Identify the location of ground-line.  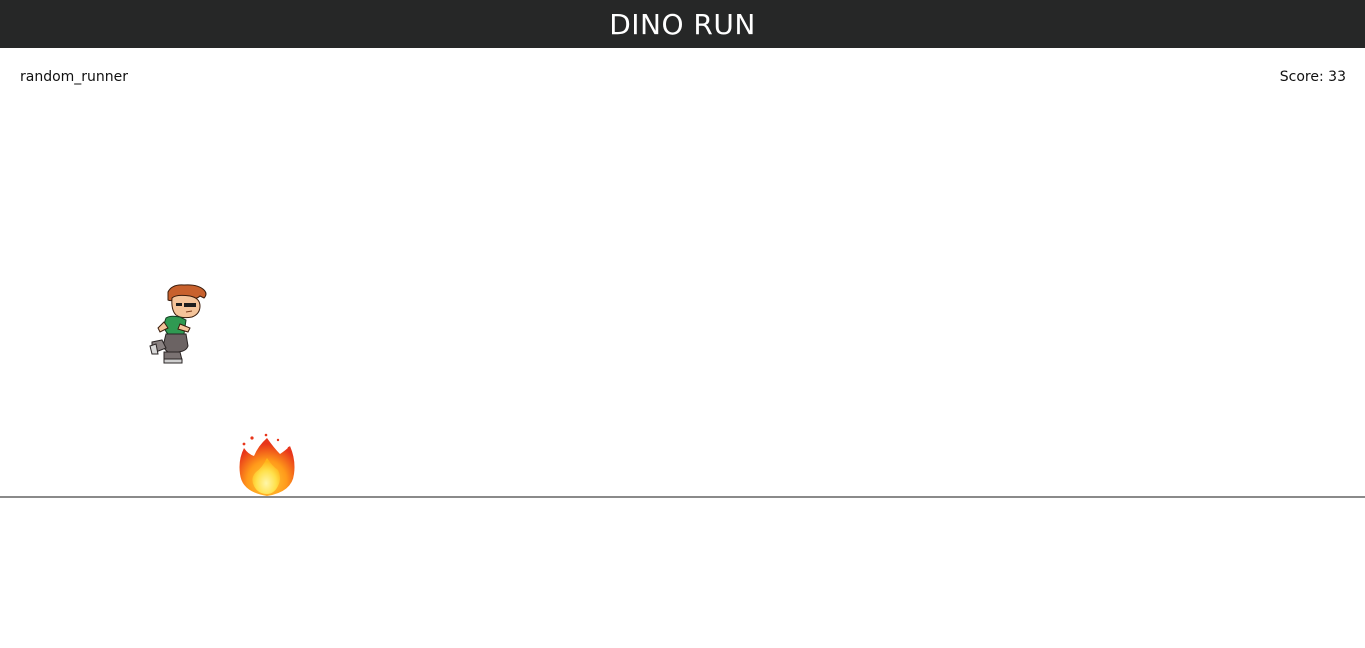
(682, 497).